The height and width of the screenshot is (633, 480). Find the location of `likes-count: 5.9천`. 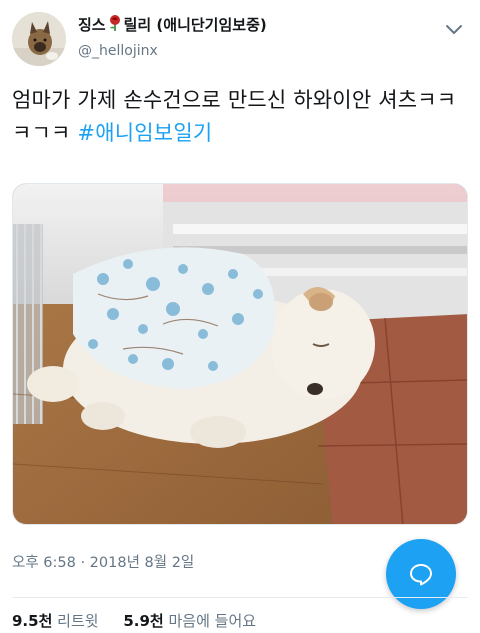

likes-count: 5.9천 is located at coordinates (143, 621).